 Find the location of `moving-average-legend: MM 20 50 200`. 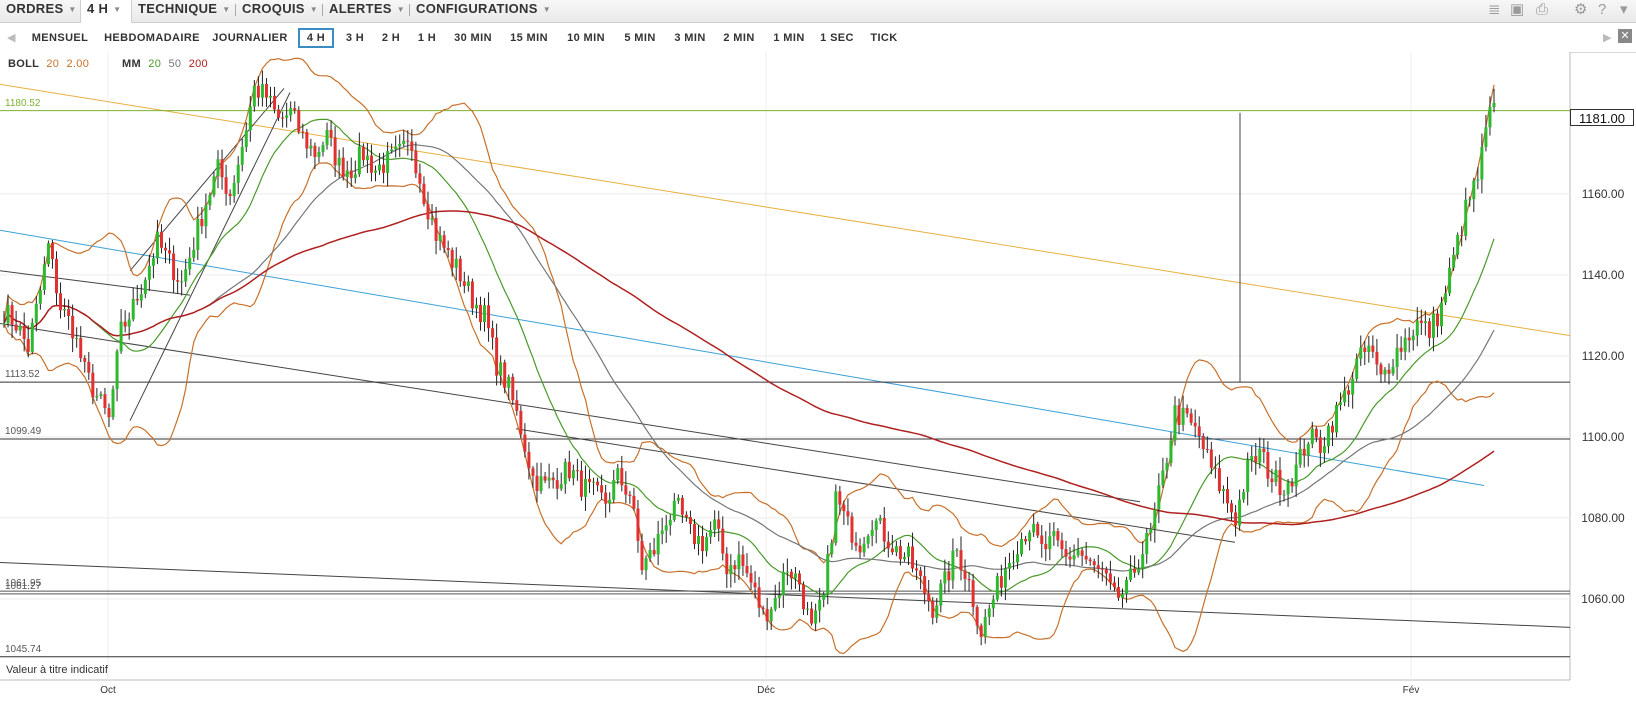

moving-average-legend: MM 20 50 200 is located at coordinates (165, 64).